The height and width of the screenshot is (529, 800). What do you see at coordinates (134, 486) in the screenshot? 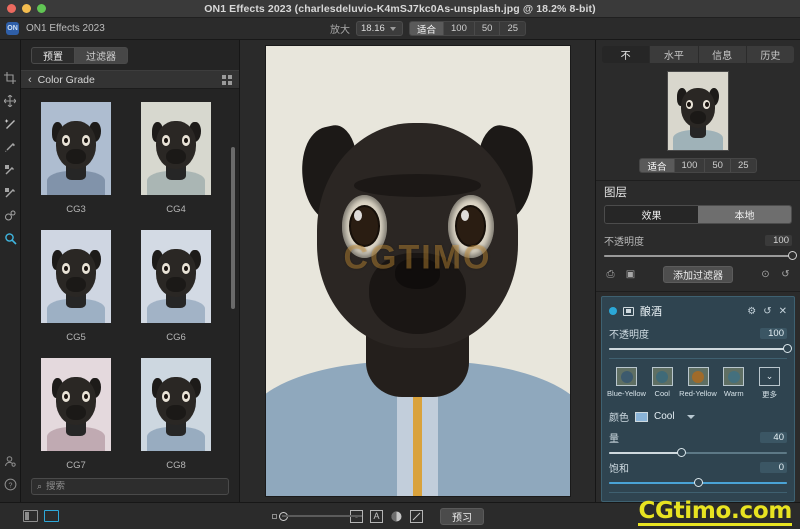
I see `search-input` at bounding box center [134, 486].